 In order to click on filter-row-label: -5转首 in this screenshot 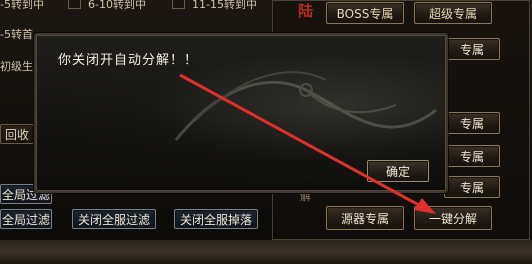, I will do `click(16, 34)`.